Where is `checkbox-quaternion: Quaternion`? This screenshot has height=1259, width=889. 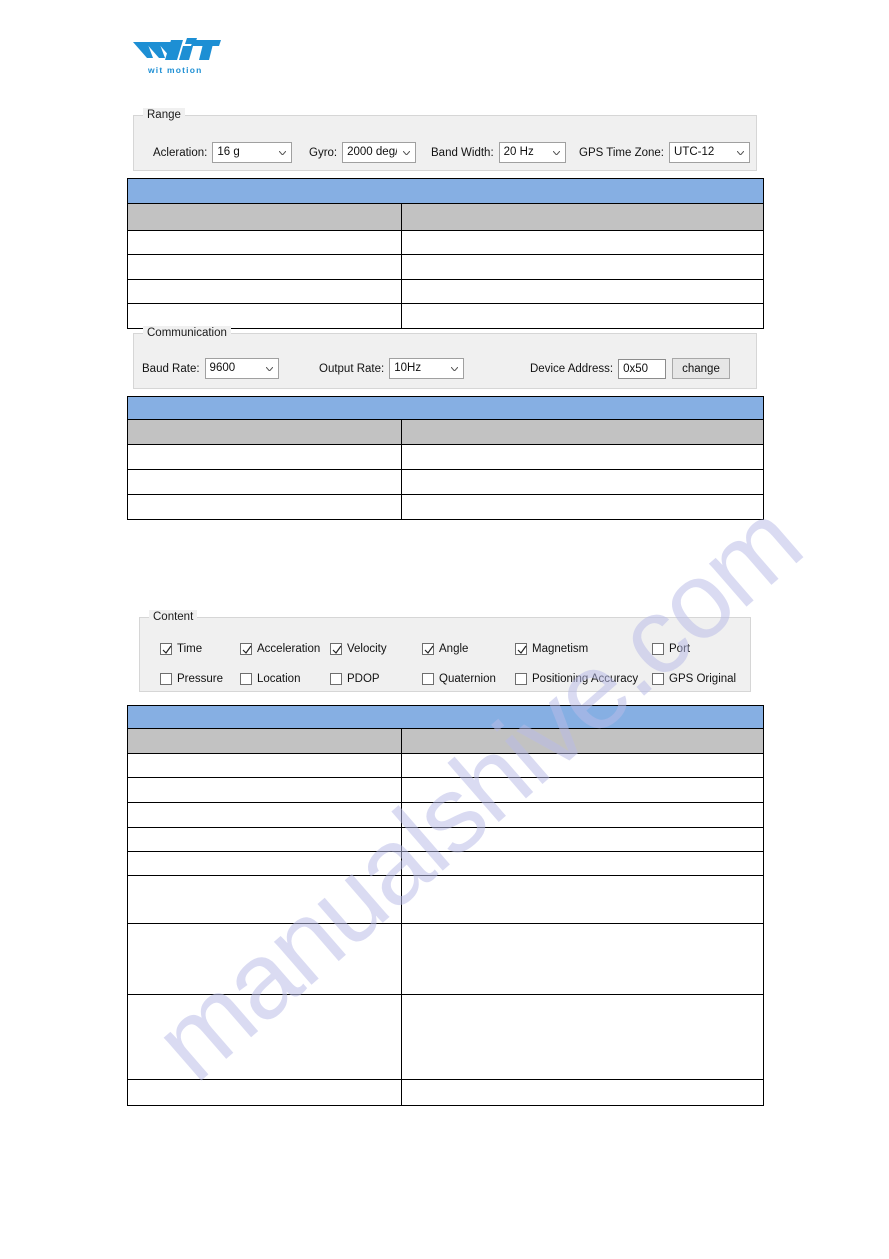 checkbox-quaternion: Quaternion is located at coordinates (459, 679).